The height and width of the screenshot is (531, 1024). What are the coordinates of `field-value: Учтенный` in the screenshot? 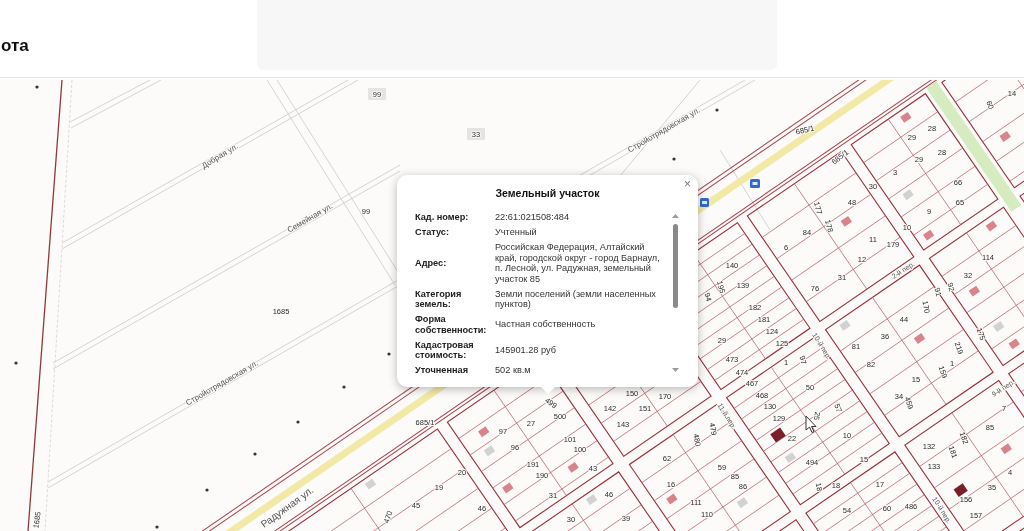 It's located at (516, 232).